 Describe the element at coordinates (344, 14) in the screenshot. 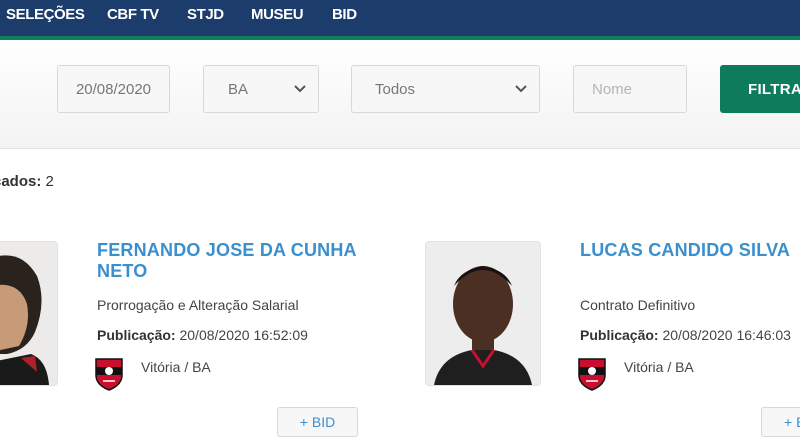

I see `nav-item-bid: BID` at that location.